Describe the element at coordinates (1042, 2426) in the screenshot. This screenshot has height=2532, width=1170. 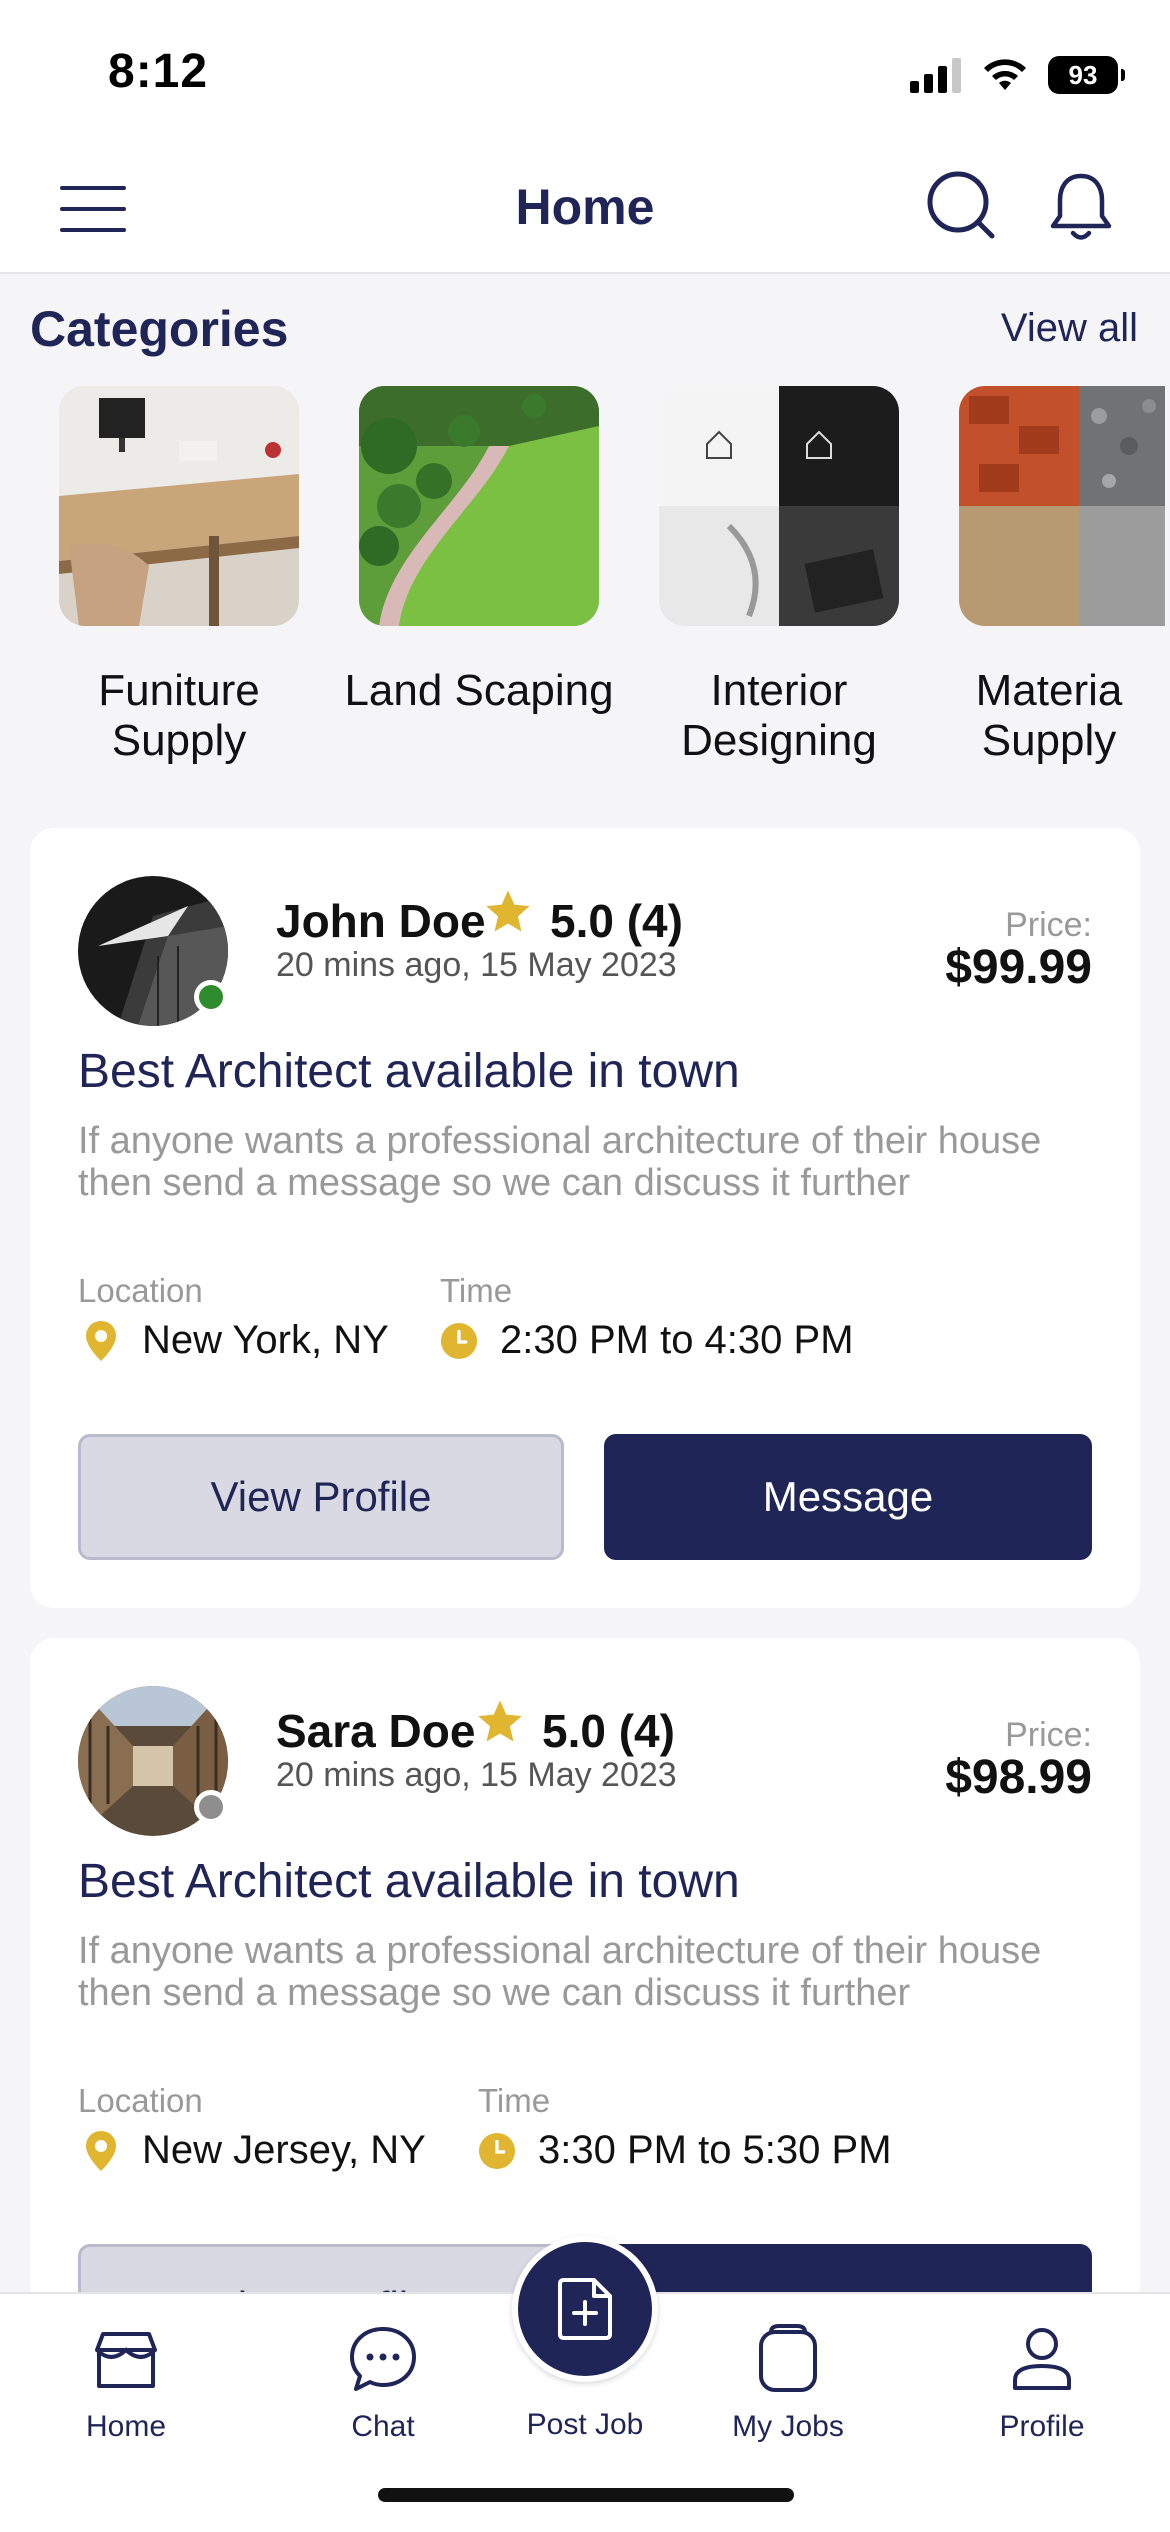
I see `tab-label: Profile` at that location.